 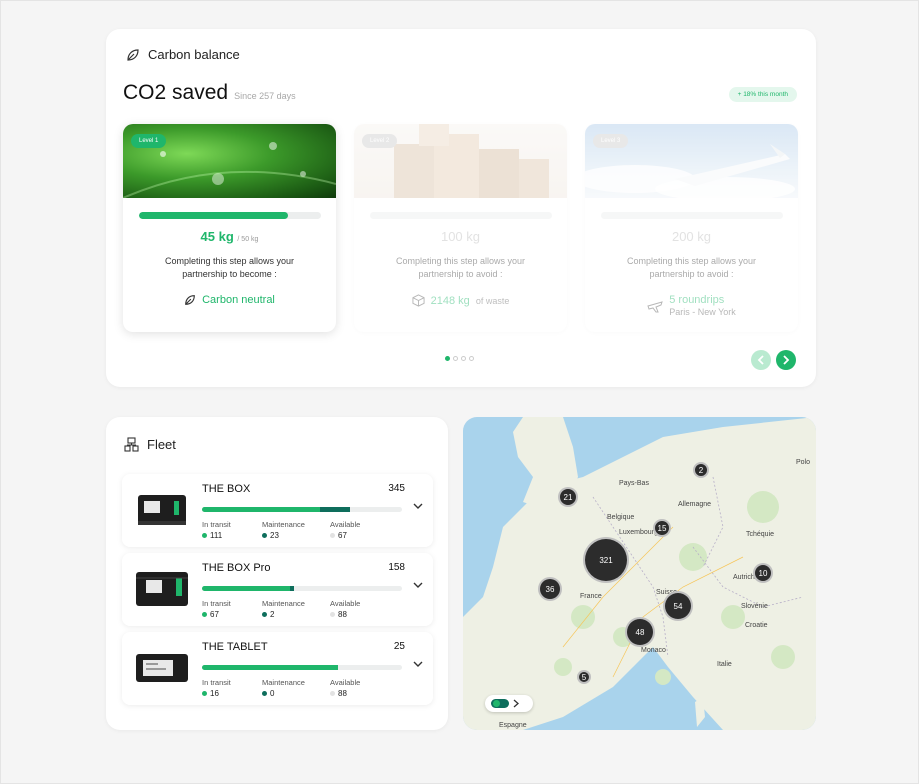 I want to click on level-badge: Level 1, so click(x=149, y=141).